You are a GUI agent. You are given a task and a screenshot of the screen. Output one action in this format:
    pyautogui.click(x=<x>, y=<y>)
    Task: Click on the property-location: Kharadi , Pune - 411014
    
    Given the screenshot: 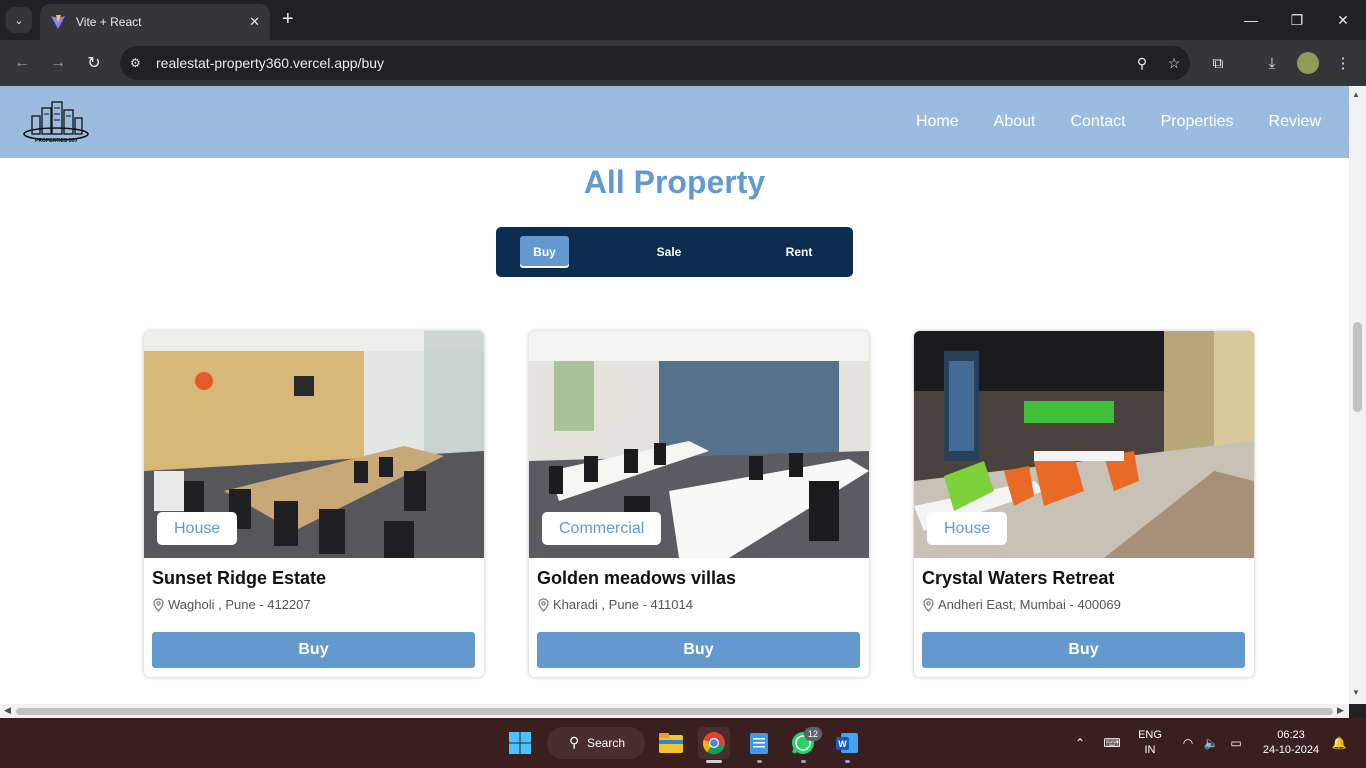 What is the action you would take?
    pyautogui.click(x=615, y=604)
    